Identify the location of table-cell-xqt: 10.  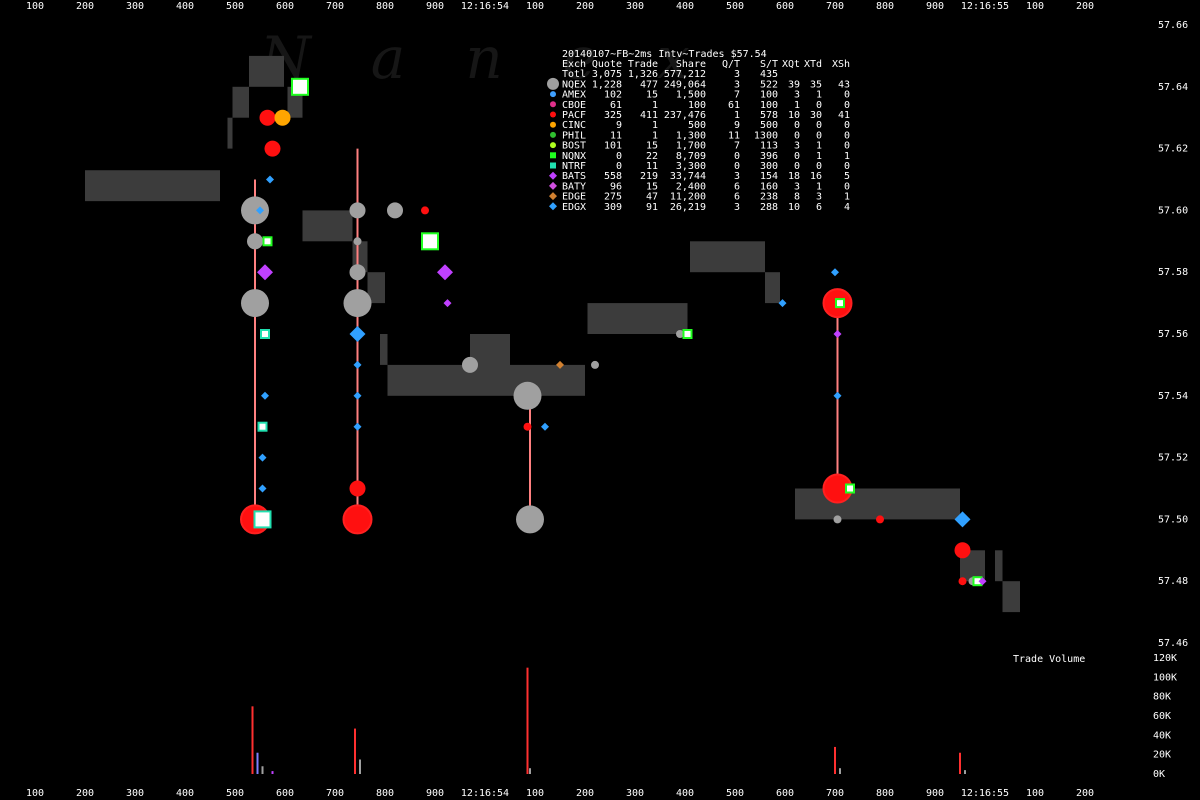
(794, 207).